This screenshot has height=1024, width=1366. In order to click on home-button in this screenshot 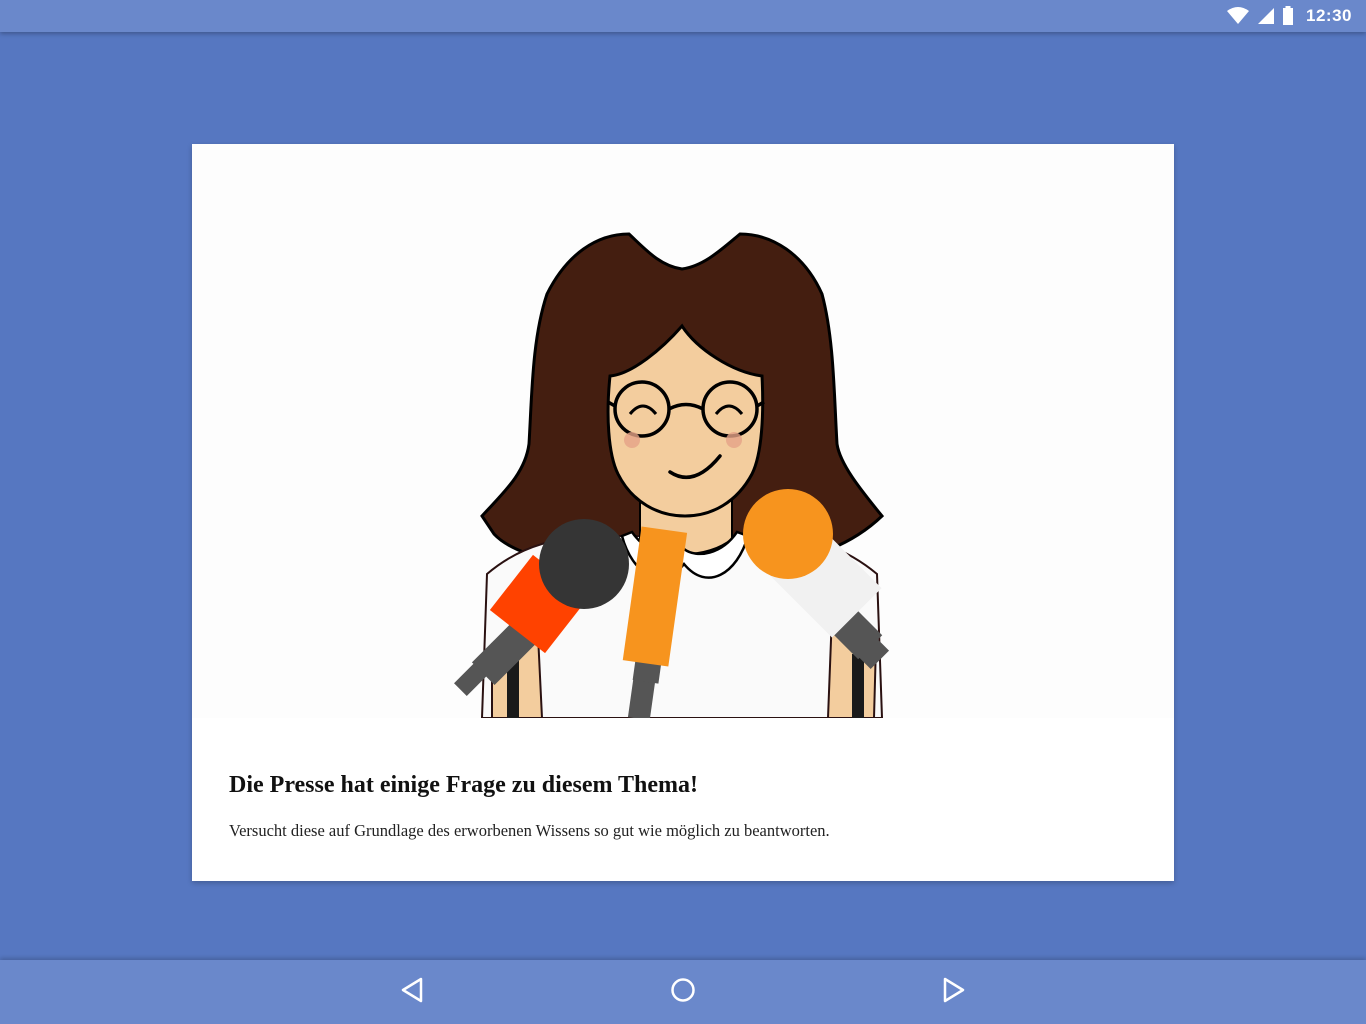, I will do `click(683, 992)`.